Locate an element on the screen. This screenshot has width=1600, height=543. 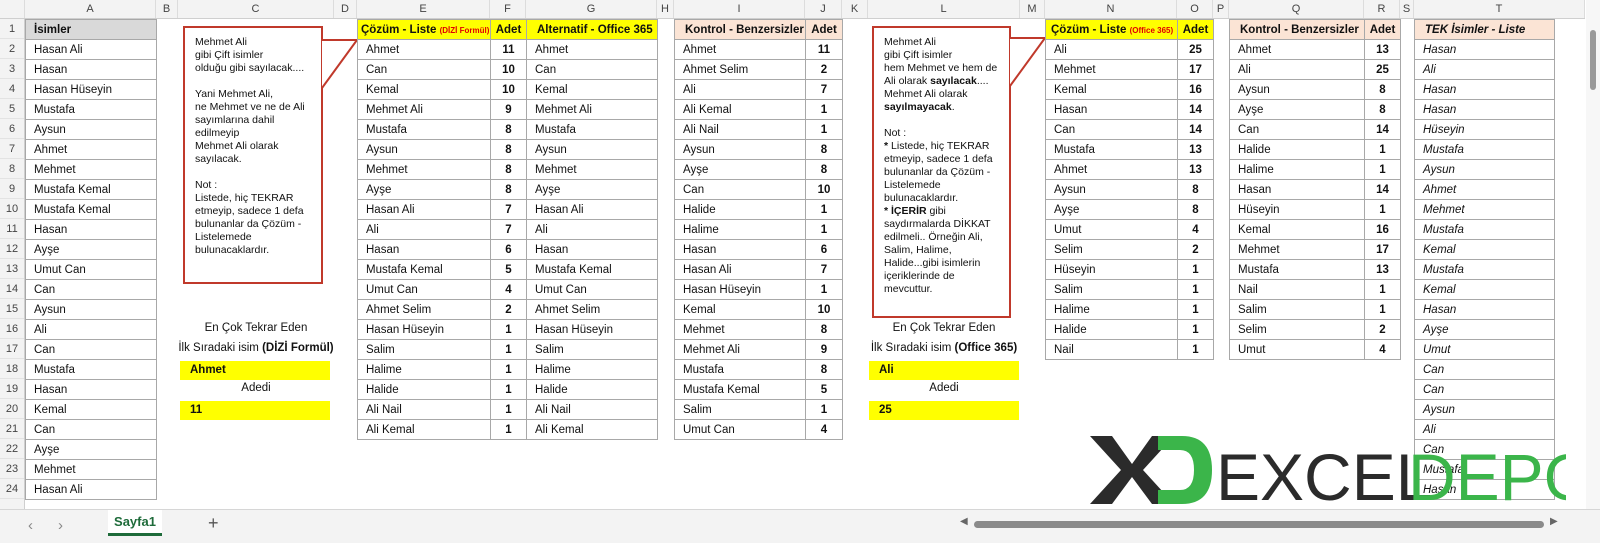
col-header-s: S is located at coordinates (1407, 9).